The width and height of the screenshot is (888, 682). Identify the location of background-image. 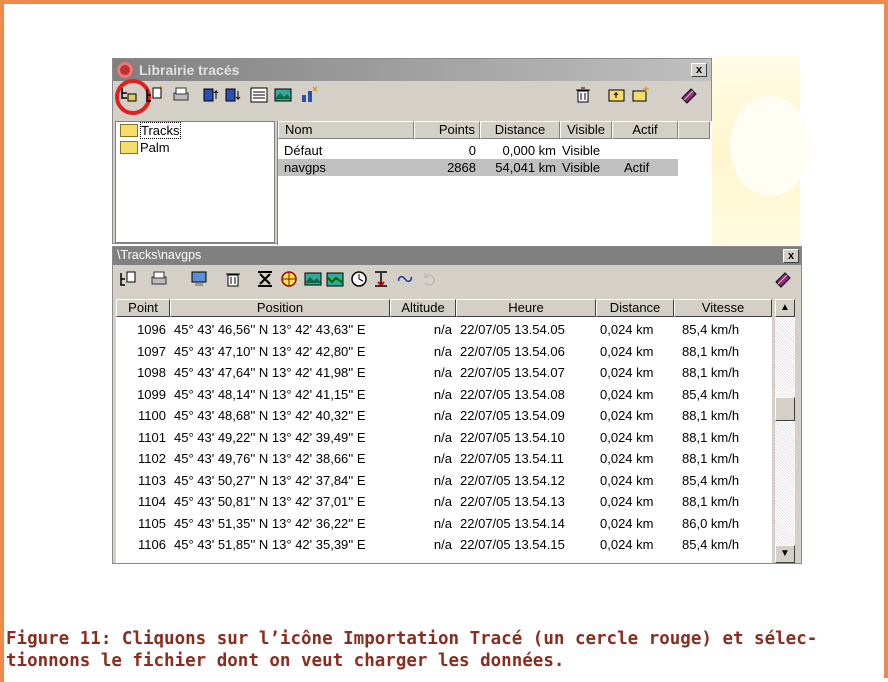
(760, 151).